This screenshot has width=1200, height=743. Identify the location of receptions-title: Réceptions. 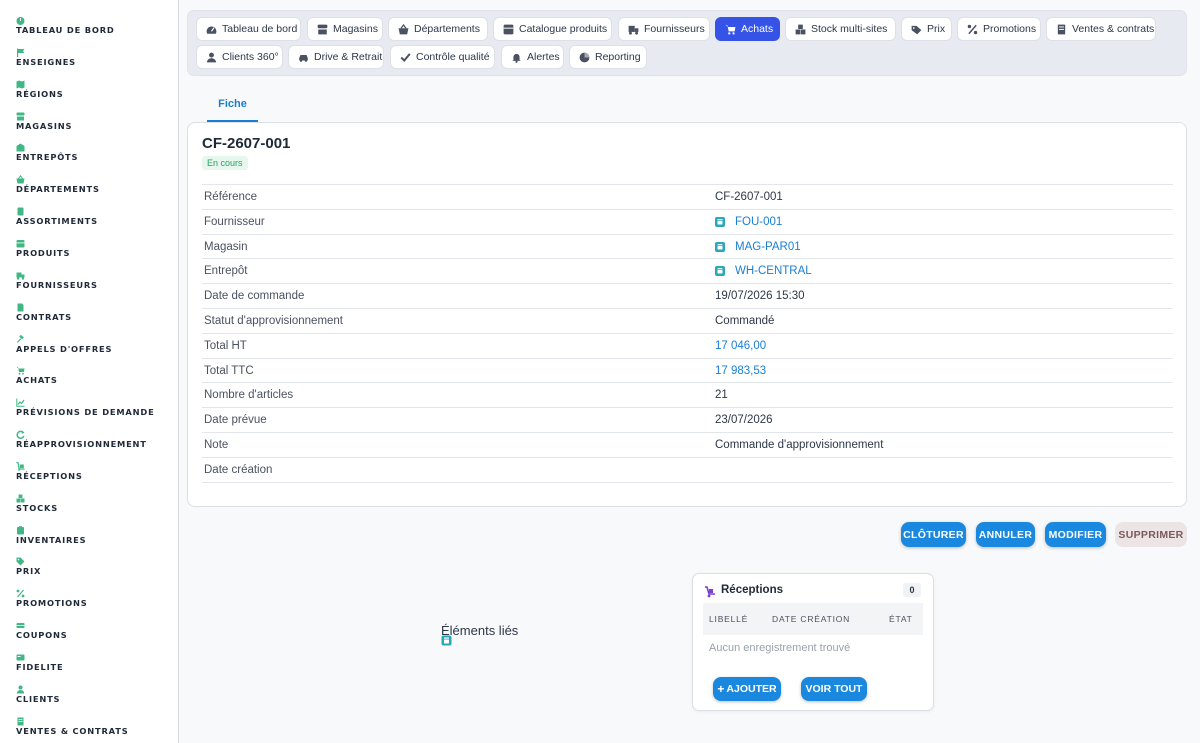
(752, 590).